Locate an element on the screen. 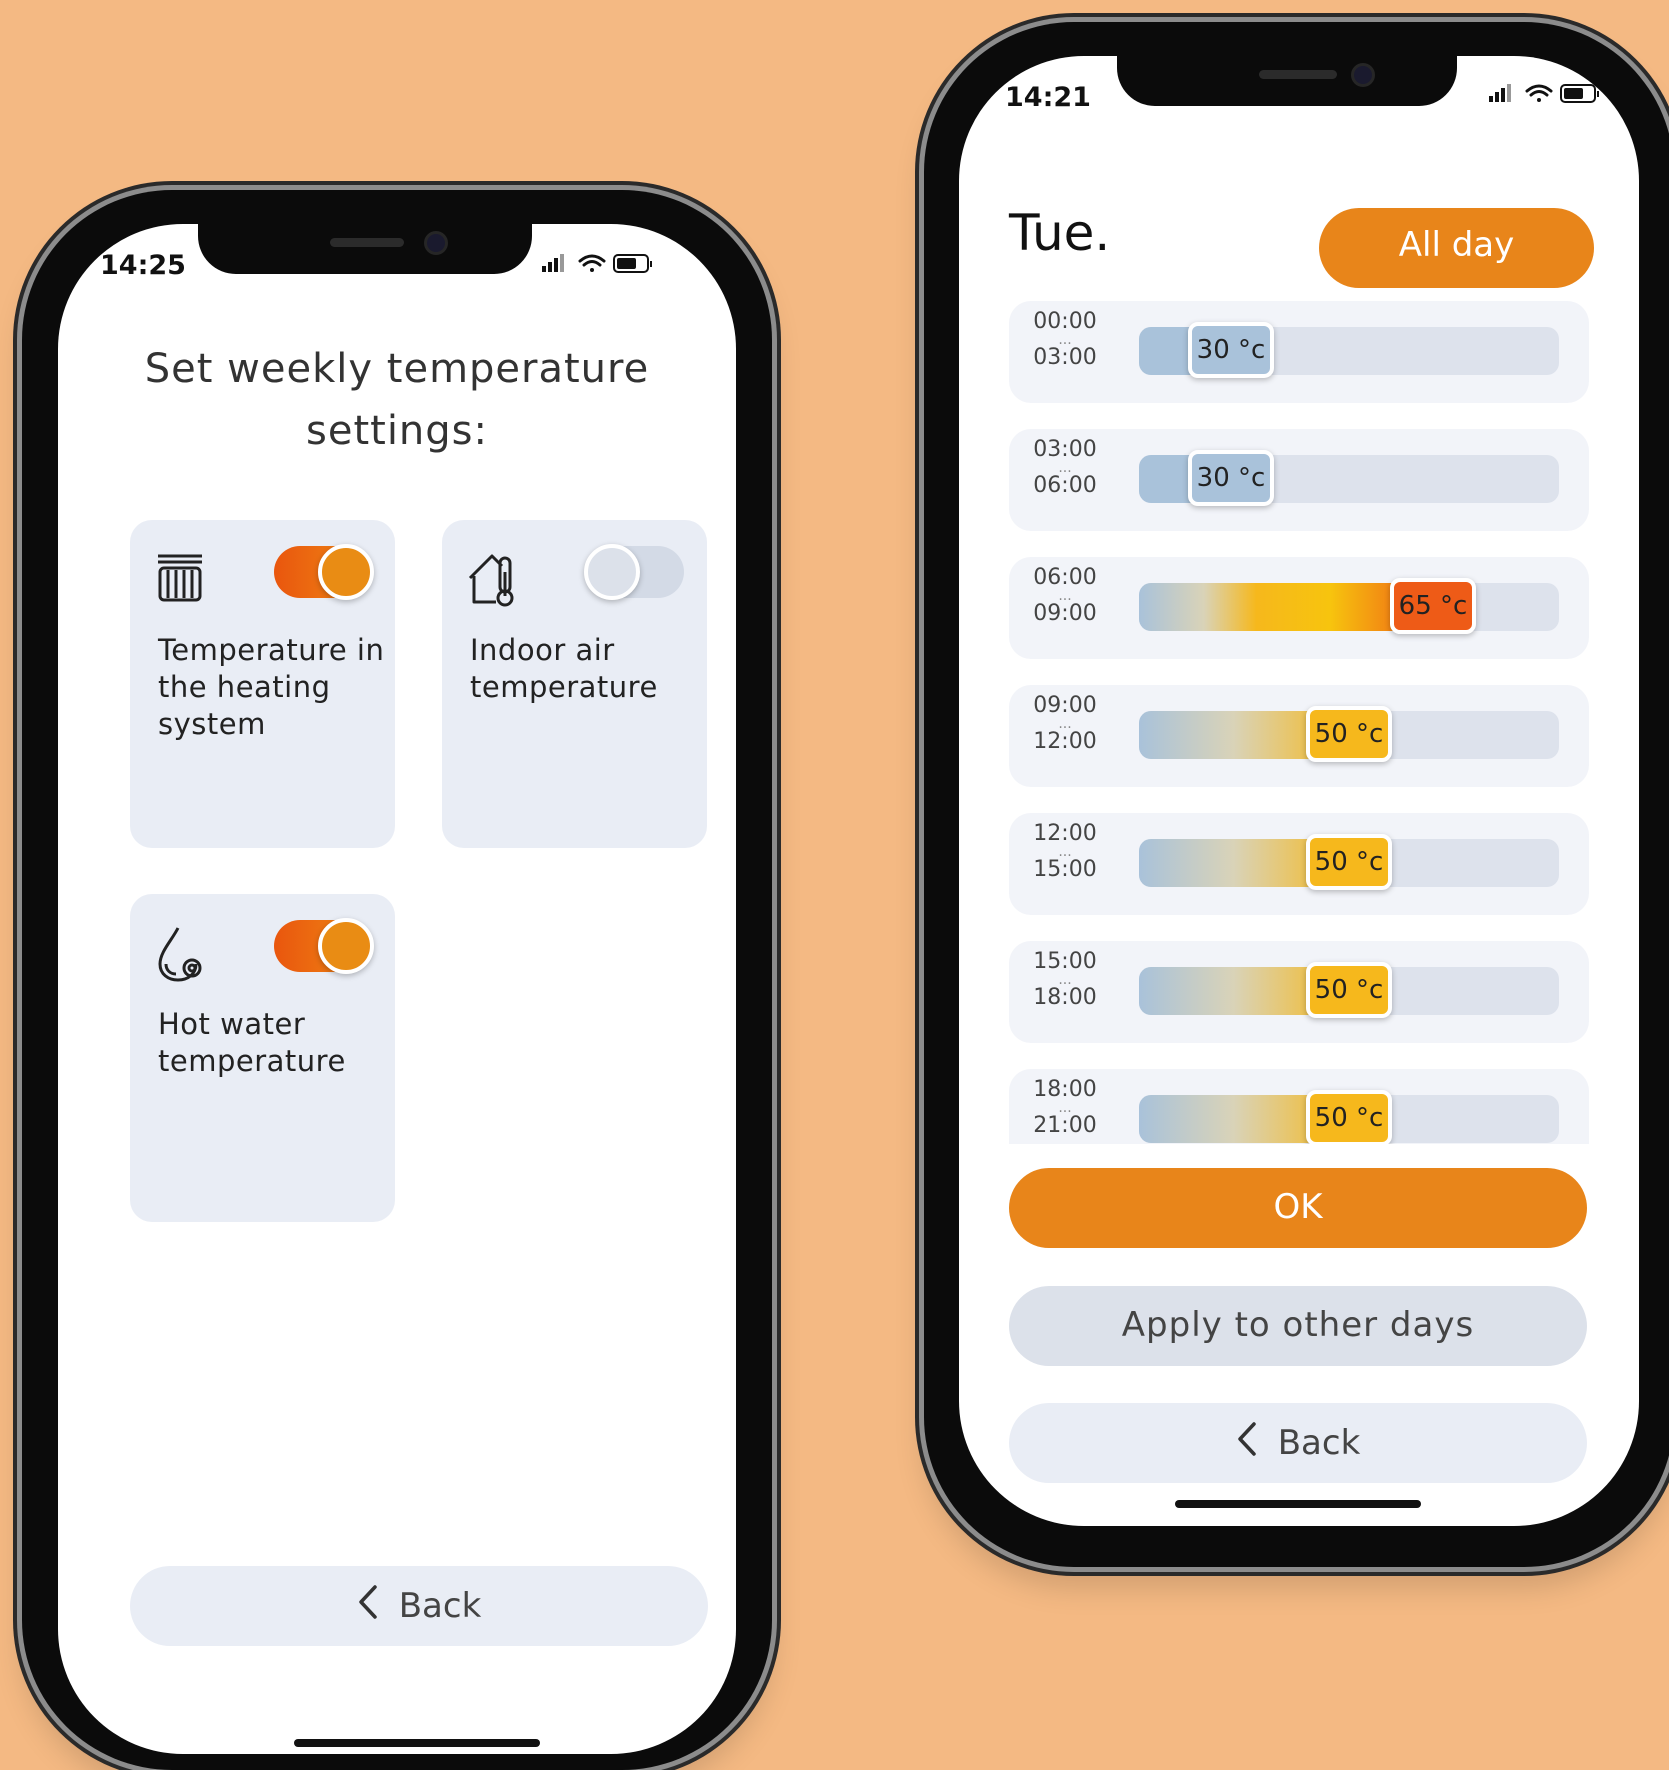 This screenshot has height=1770, width=1669. temperature-slider-thumb: 65 °c is located at coordinates (1433, 606).